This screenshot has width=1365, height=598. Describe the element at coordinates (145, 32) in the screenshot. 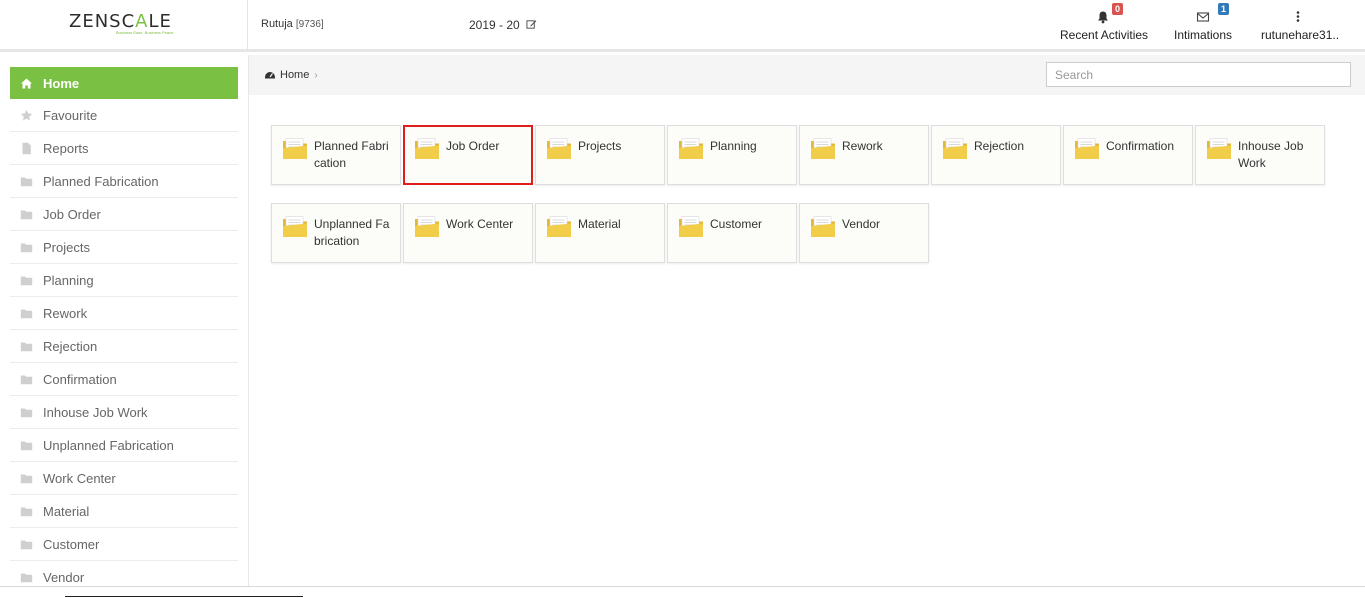

I see `logo-tagline: Business Ease. Business Peace.` at that location.